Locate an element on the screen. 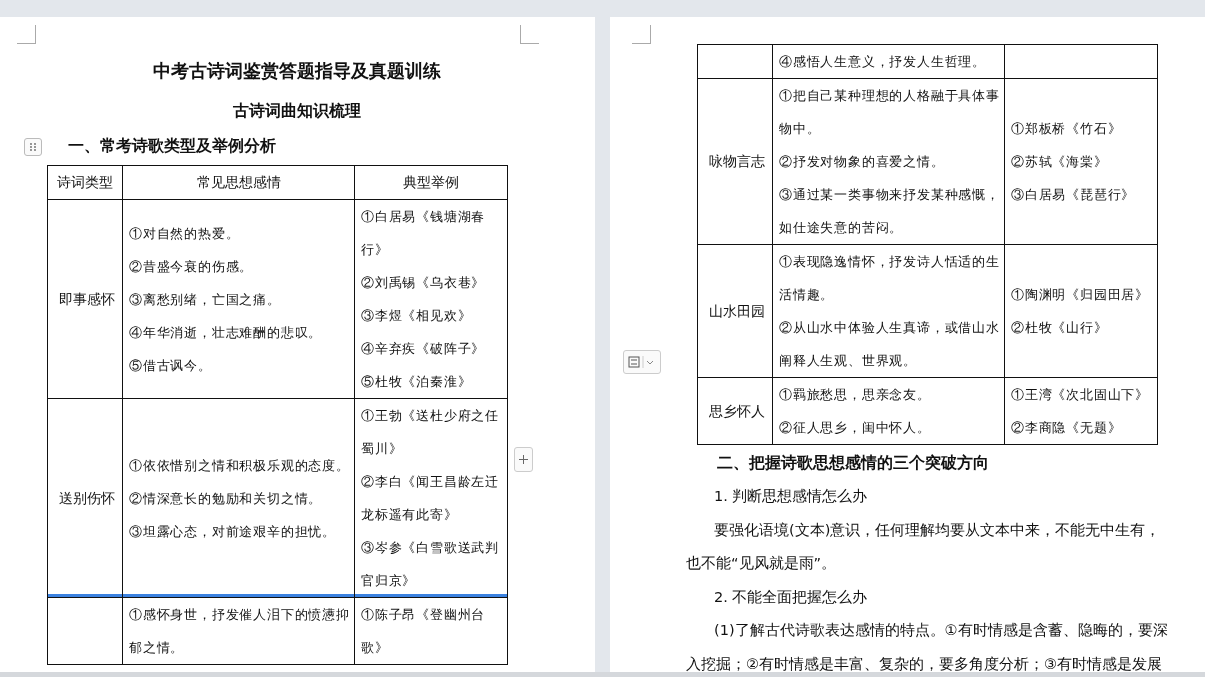  category-text: 送别伤怀 is located at coordinates (87, 498).